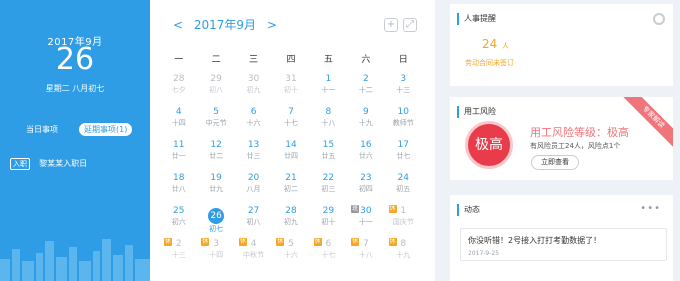 This screenshot has width=680, height=281. Describe the element at coordinates (365, 218) in the screenshot. I see `calendar-day: 班 30 十一` at that location.